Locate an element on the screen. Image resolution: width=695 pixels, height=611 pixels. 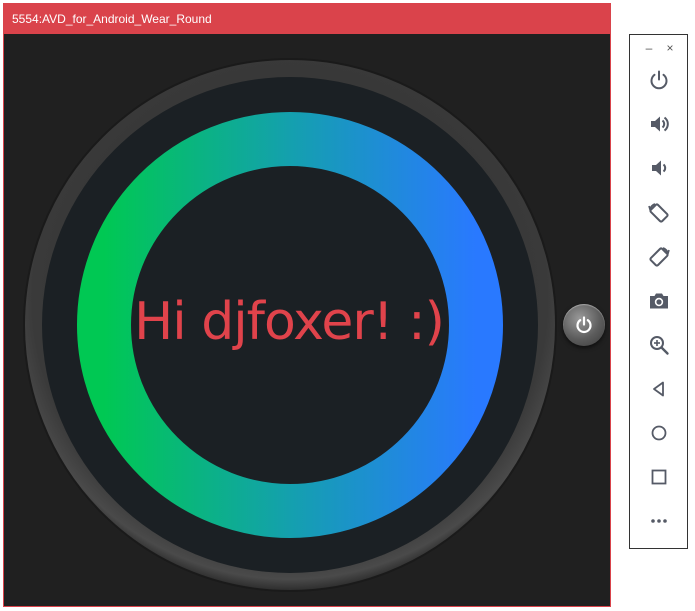
volume-up-button is located at coordinates (659, 124).